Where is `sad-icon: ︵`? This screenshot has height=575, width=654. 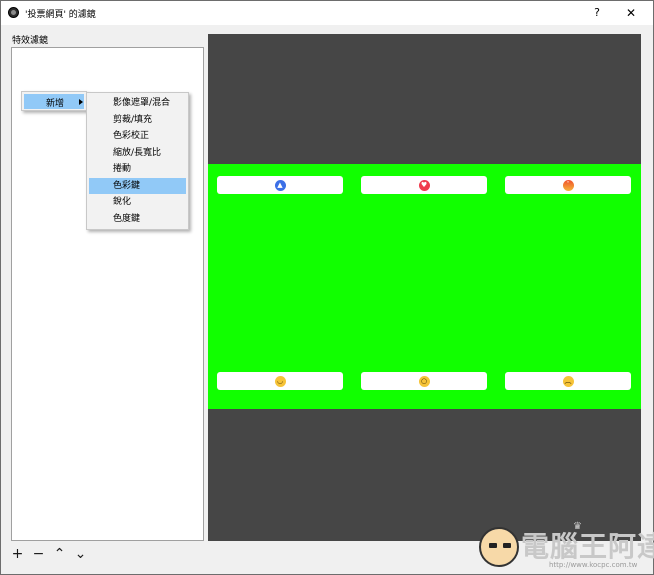 sad-icon: ︵ is located at coordinates (568, 381).